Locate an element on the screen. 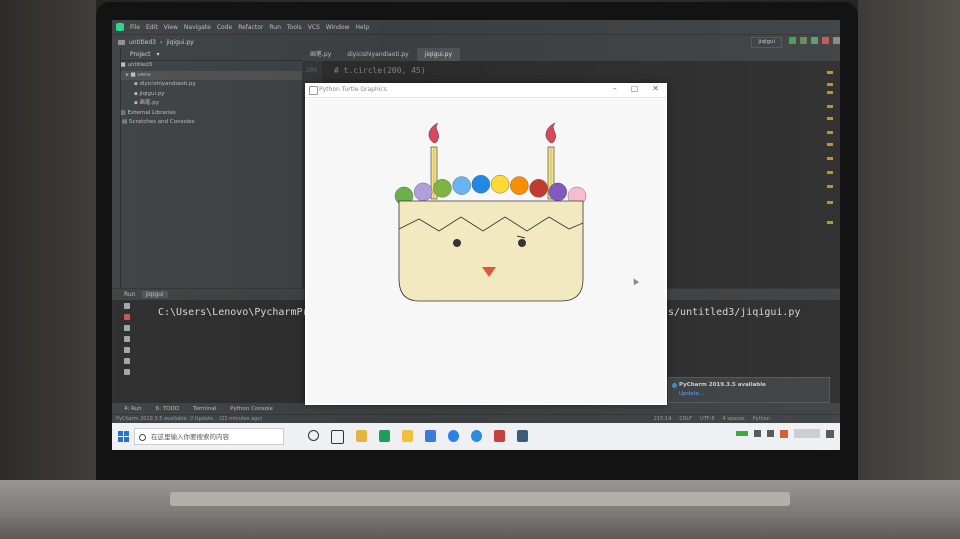  tool-run: 4: Run is located at coordinates (133, 409).